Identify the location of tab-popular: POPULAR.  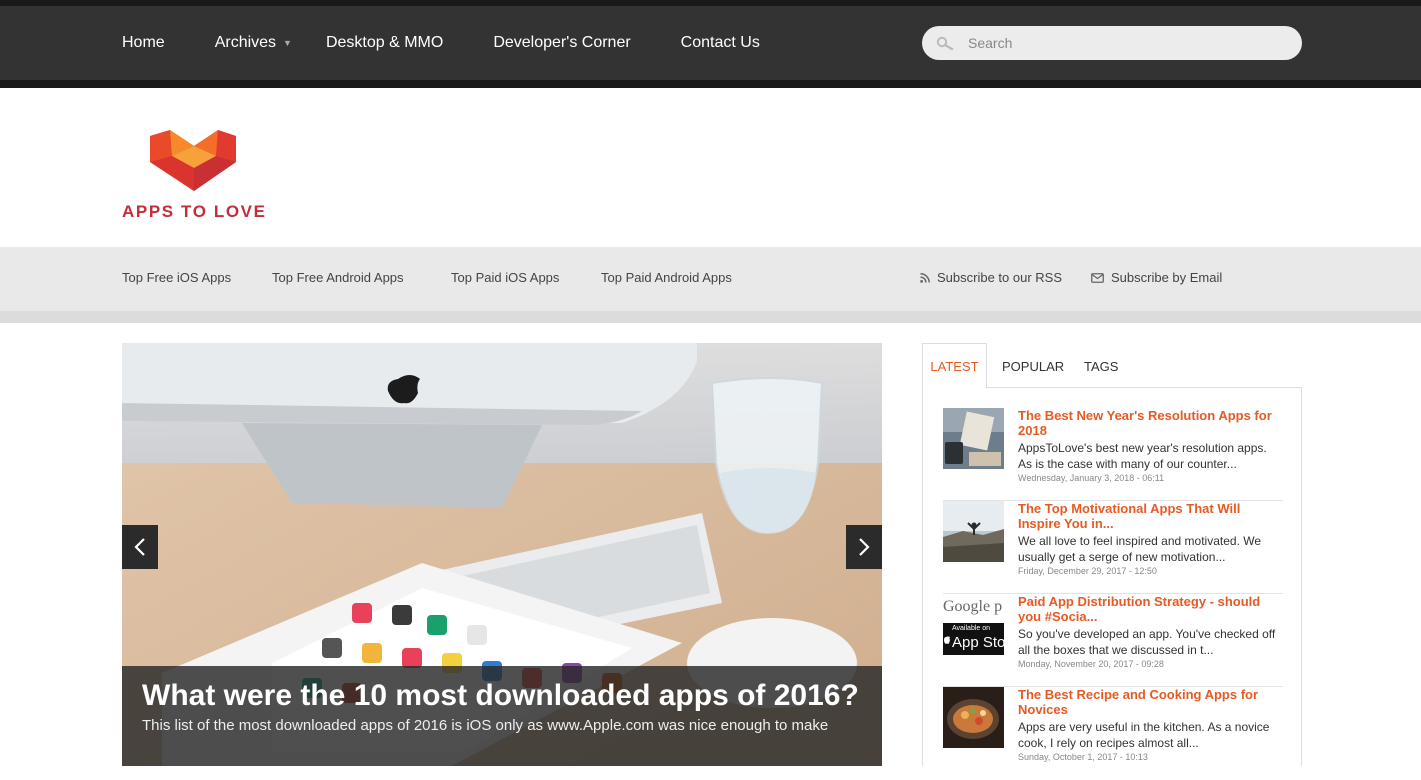
(1033, 366).